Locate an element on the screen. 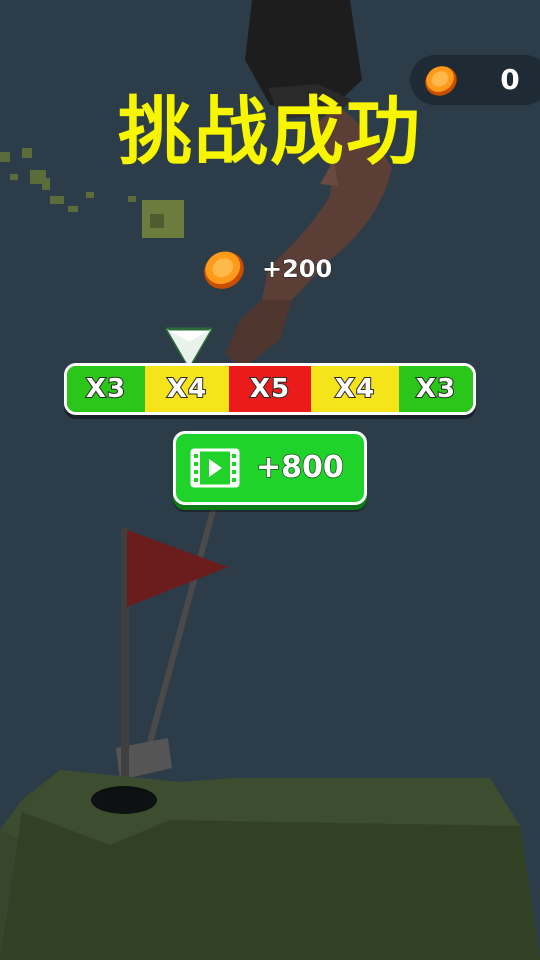  golf-club is located at coordinates (171, 624).